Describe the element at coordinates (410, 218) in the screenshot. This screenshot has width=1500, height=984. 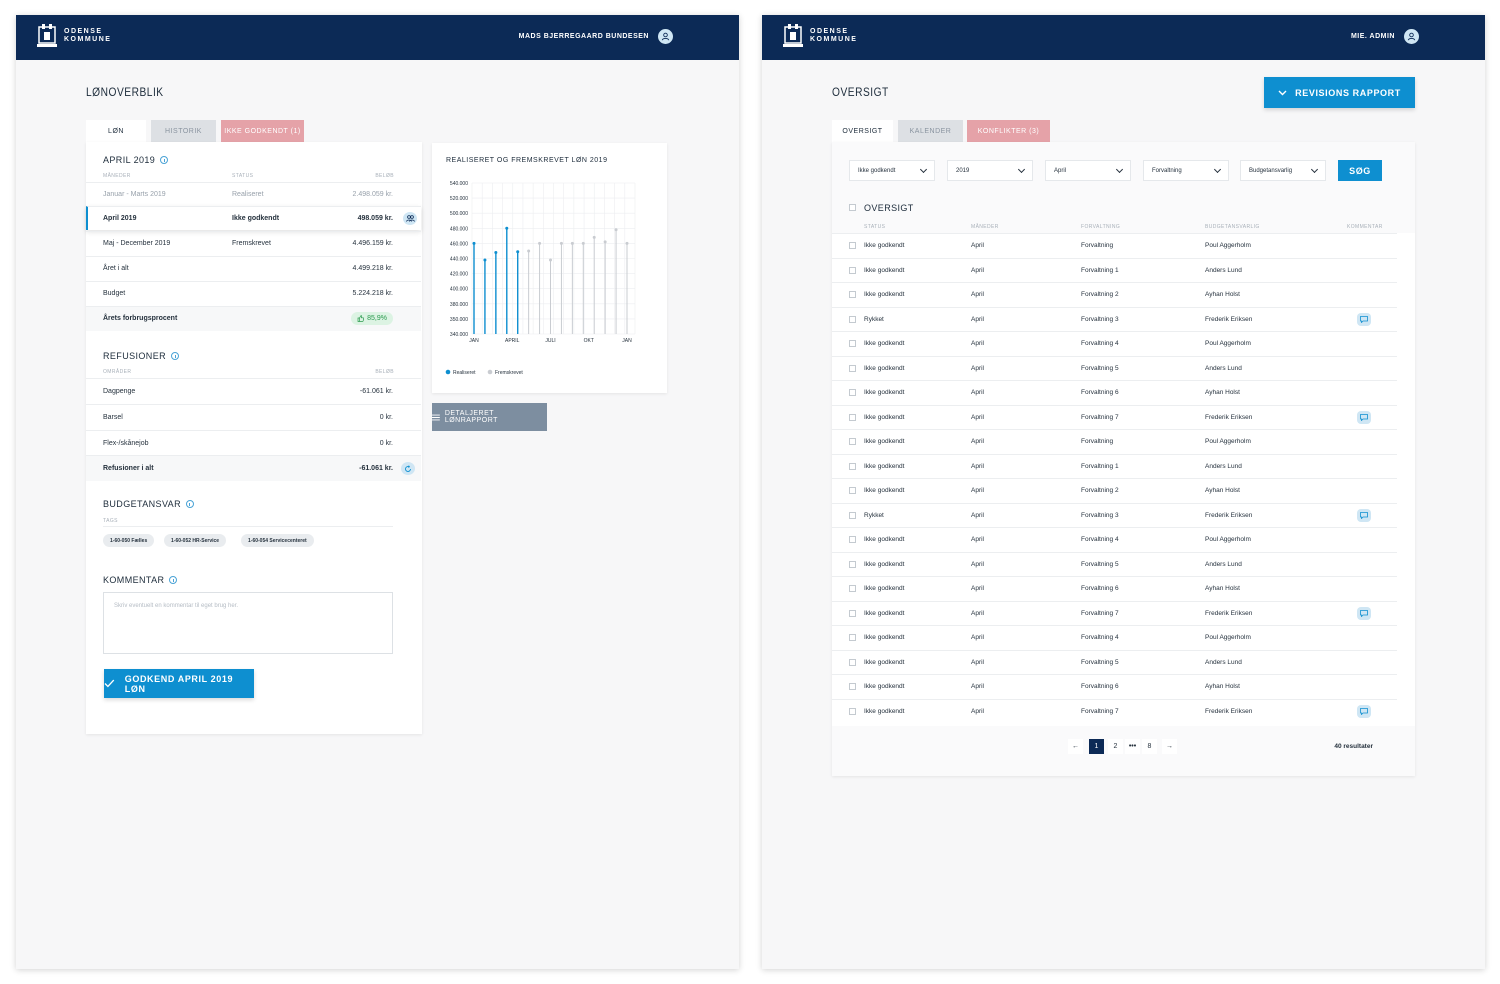
I see `users-icon` at that location.